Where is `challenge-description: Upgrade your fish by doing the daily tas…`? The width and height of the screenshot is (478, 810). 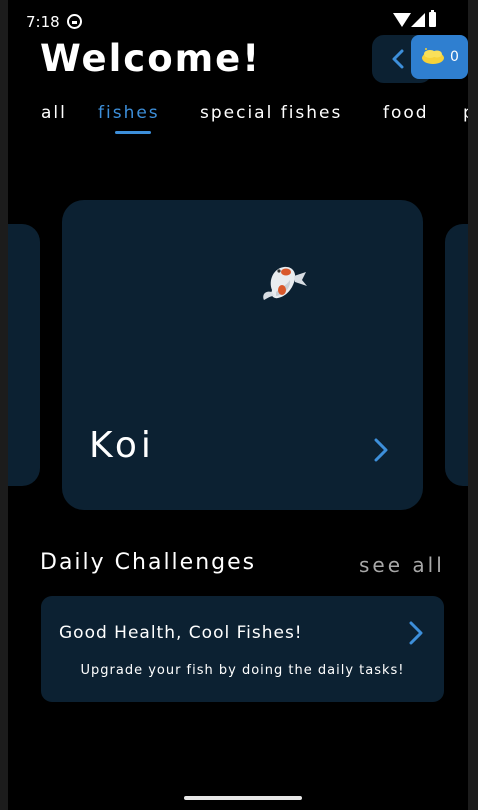 challenge-description: Upgrade your fish by doing the daily tas… is located at coordinates (242, 670).